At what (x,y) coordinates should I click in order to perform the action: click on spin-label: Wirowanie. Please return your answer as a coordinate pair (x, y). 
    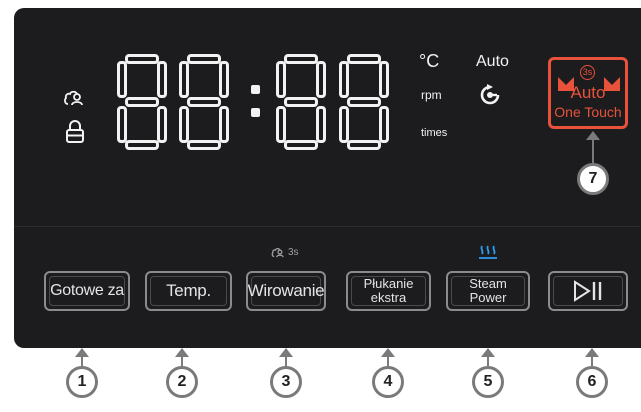
    Looking at the image, I should click on (286, 290).